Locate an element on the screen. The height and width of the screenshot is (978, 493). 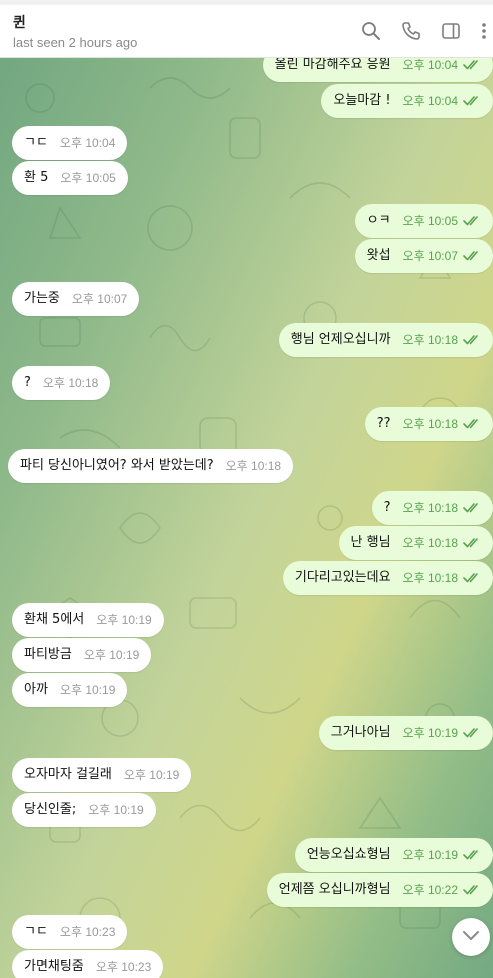
message-bubble-outgoing: ?? 오후 10:18 is located at coordinates (428, 424).